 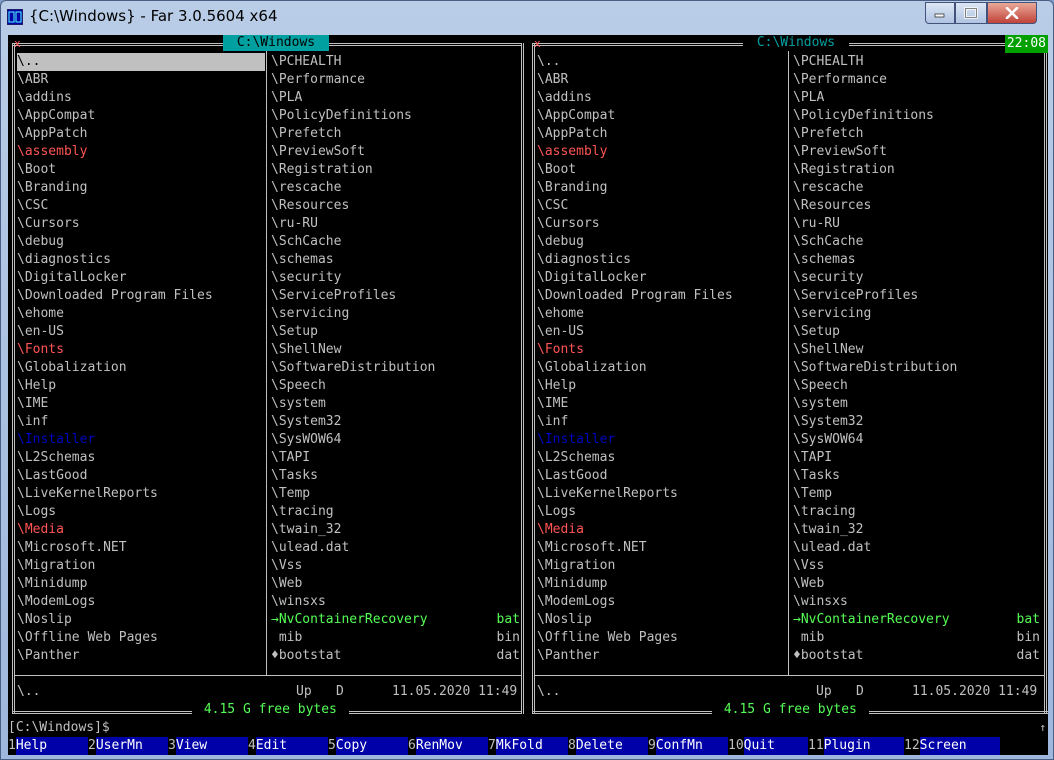 What do you see at coordinates (662, 62) in the screenshot?
I see `file-list-item: \..` at bounding box center [662, 62].